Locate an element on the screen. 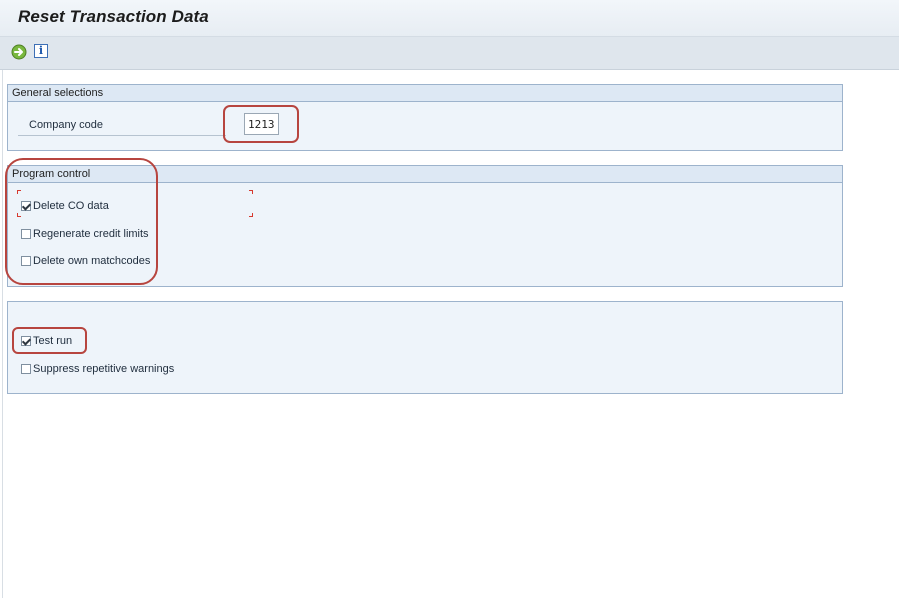 The image size is (899, 598). general-selections-title: General selections is located at coordinates (425, 93).